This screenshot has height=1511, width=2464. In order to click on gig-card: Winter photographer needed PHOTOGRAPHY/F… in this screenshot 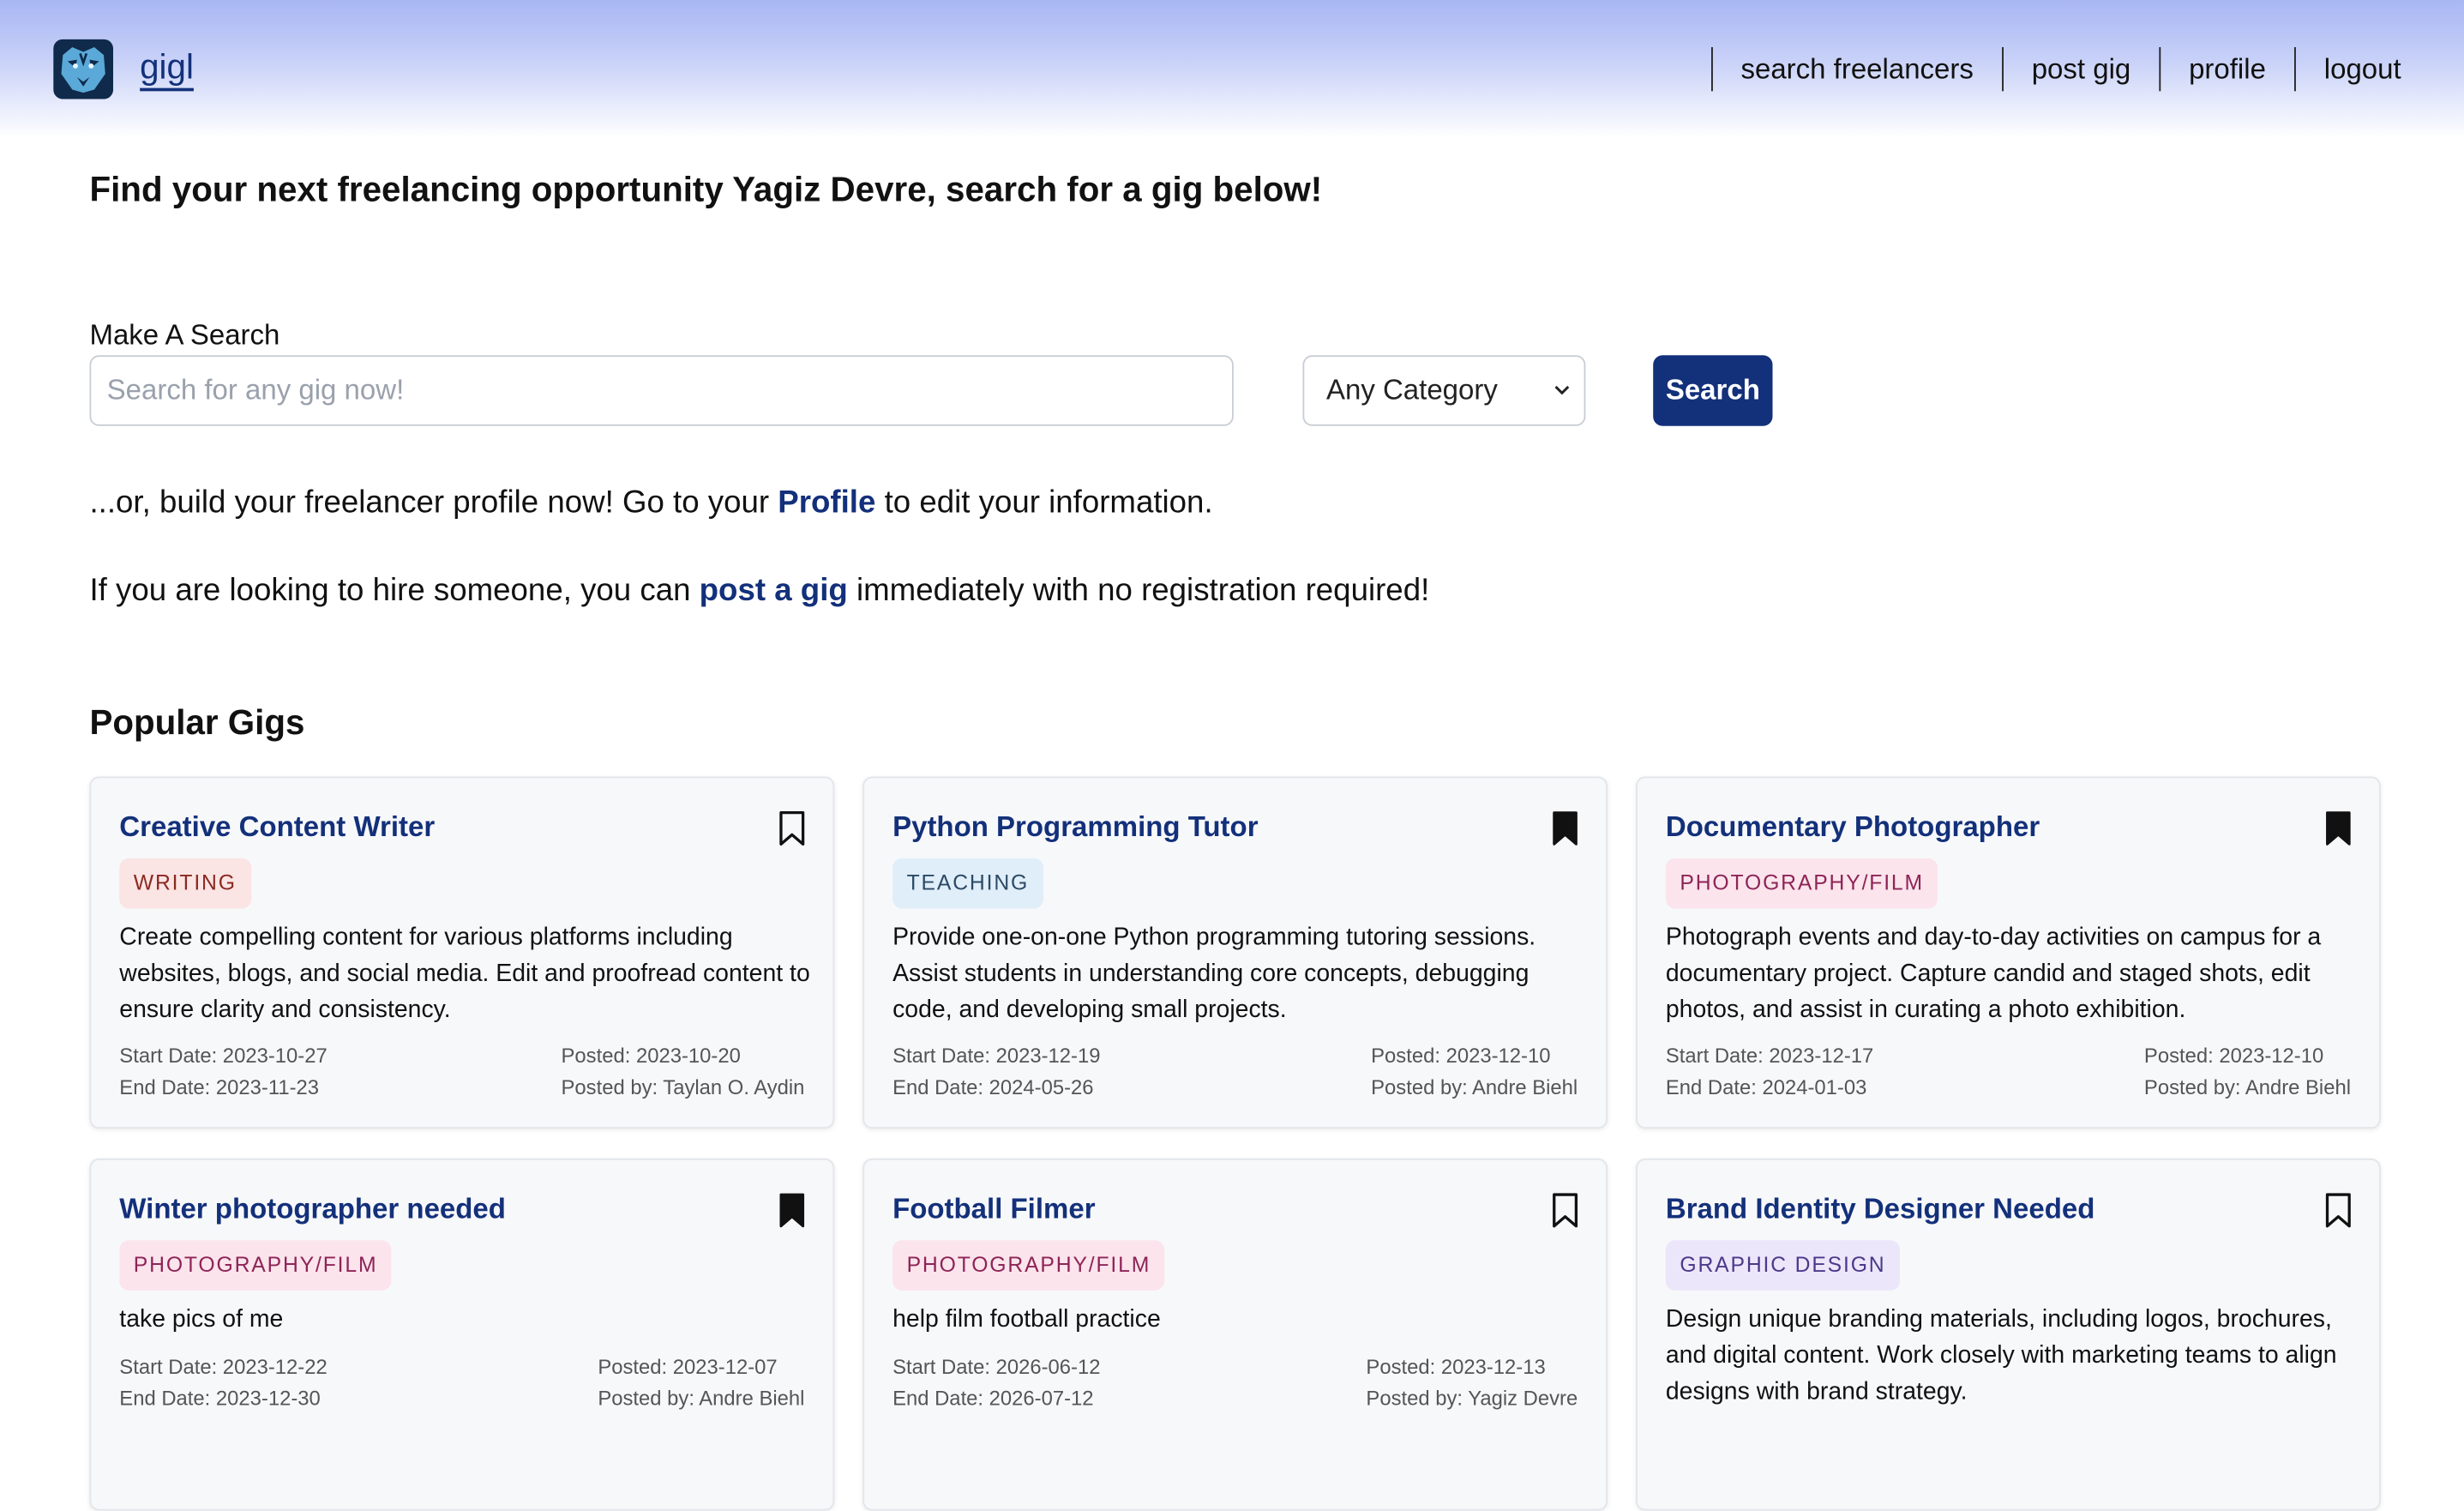, I will do `click(462, 1334)`.